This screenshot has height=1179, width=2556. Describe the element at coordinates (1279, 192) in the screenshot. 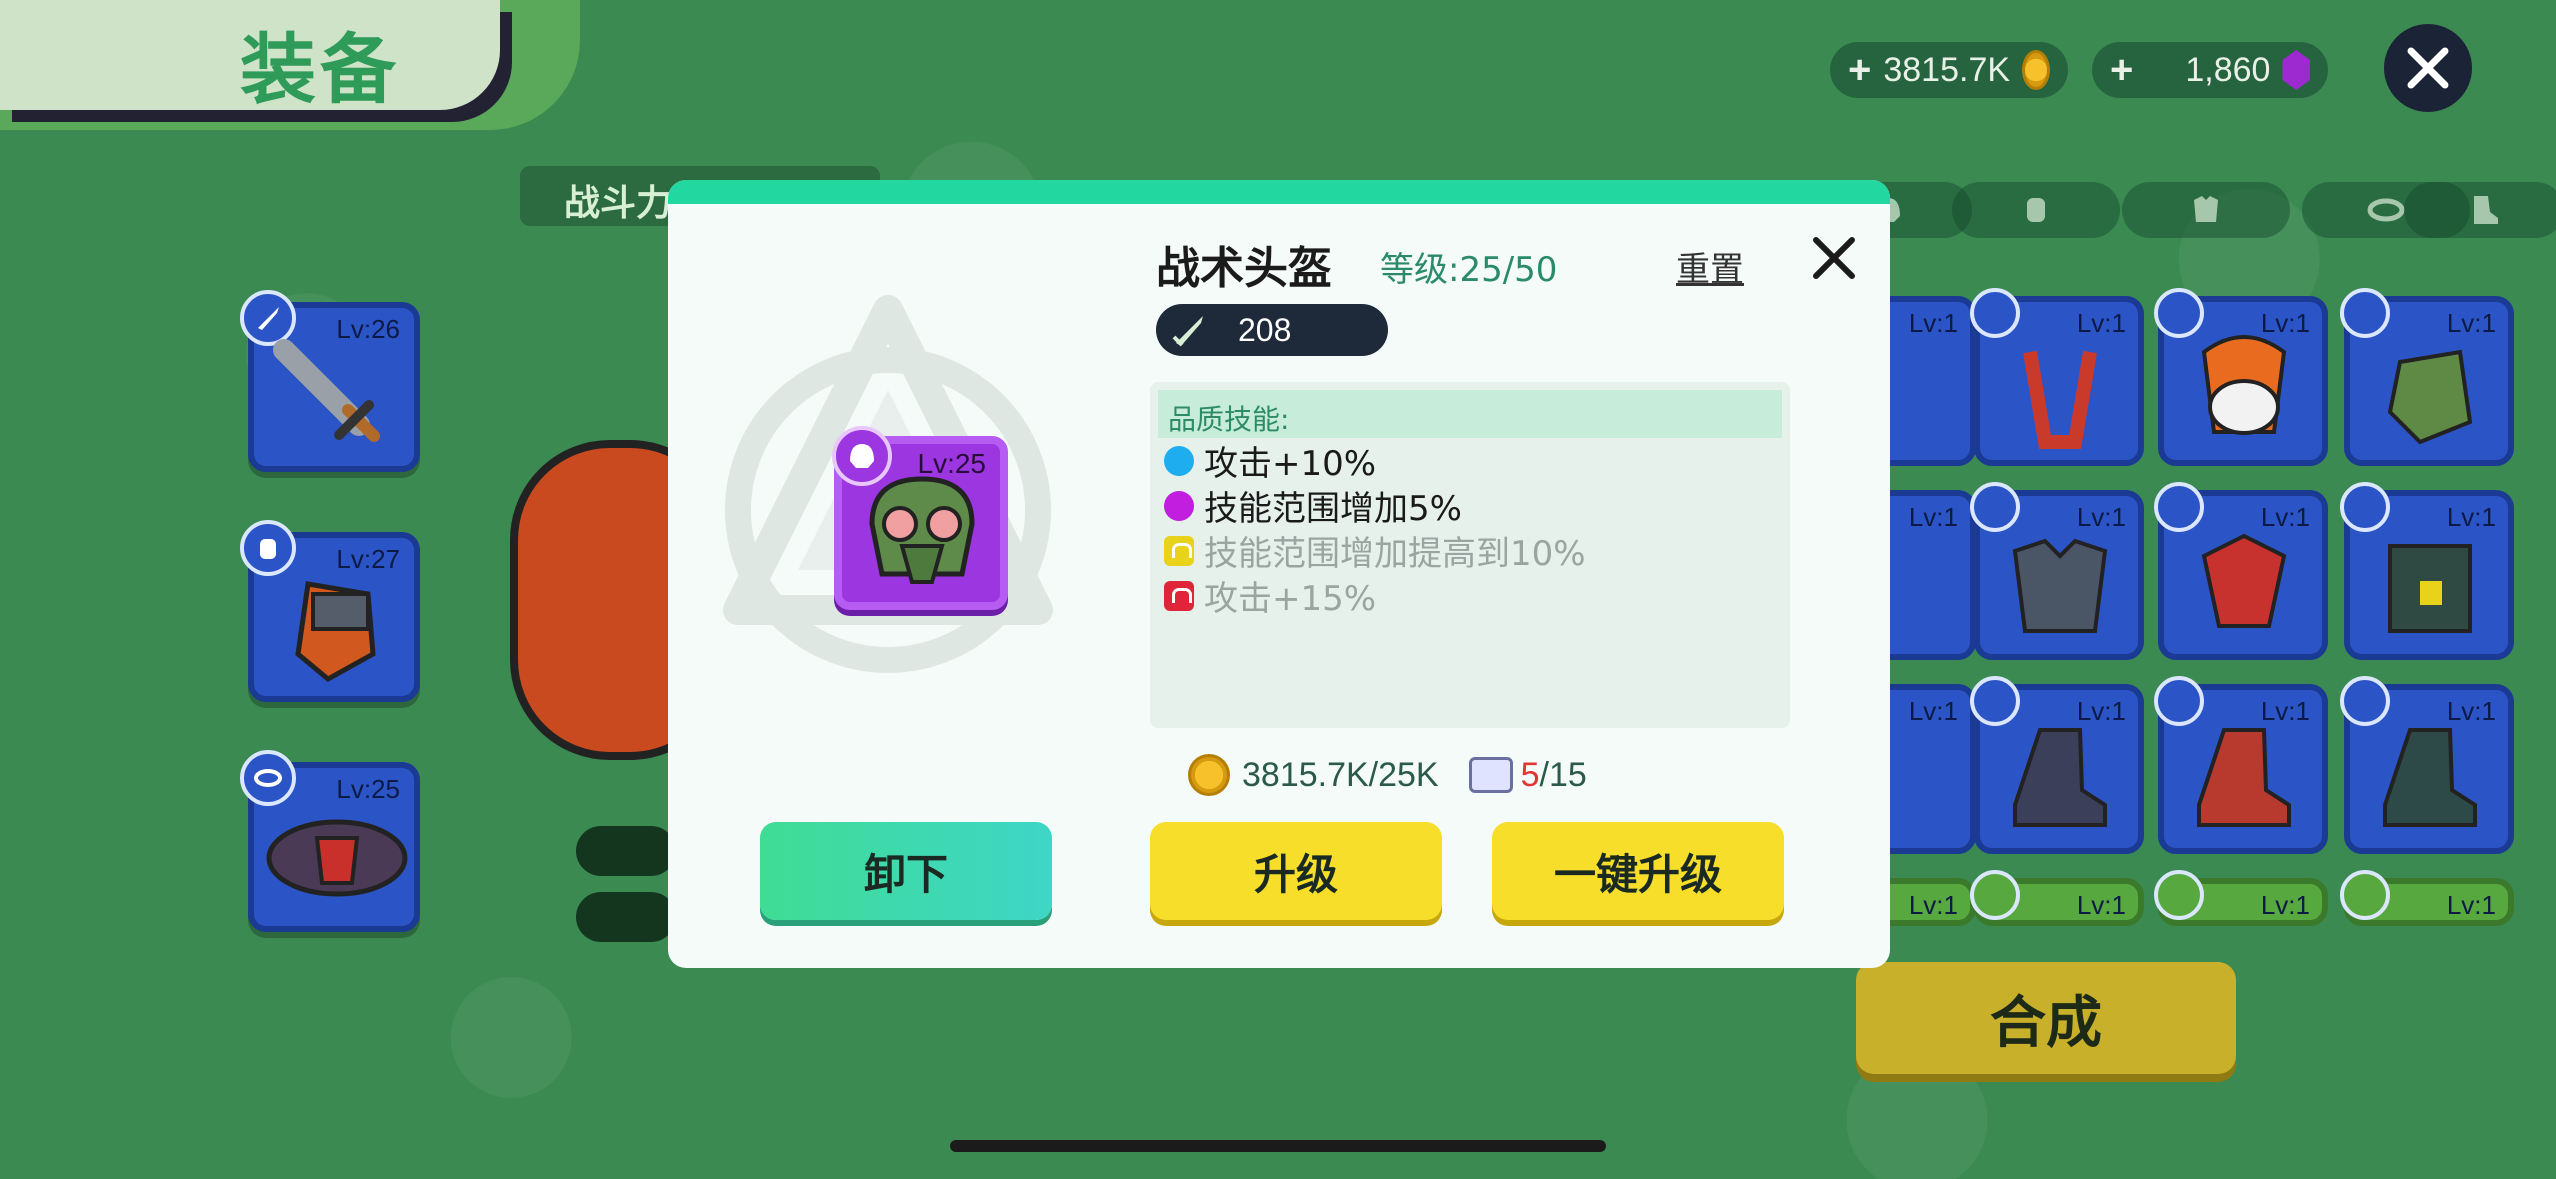

I see `modal-accent-bar` at that location.